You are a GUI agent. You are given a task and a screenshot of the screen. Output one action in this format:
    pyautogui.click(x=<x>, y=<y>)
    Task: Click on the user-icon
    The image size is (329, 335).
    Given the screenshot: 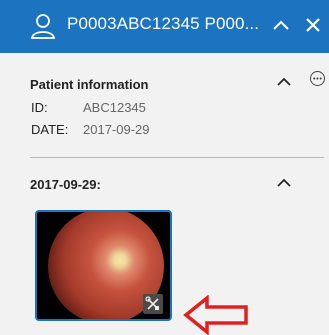 What is the action you would take?
    pyautogui.click(x=43, y=26)
    